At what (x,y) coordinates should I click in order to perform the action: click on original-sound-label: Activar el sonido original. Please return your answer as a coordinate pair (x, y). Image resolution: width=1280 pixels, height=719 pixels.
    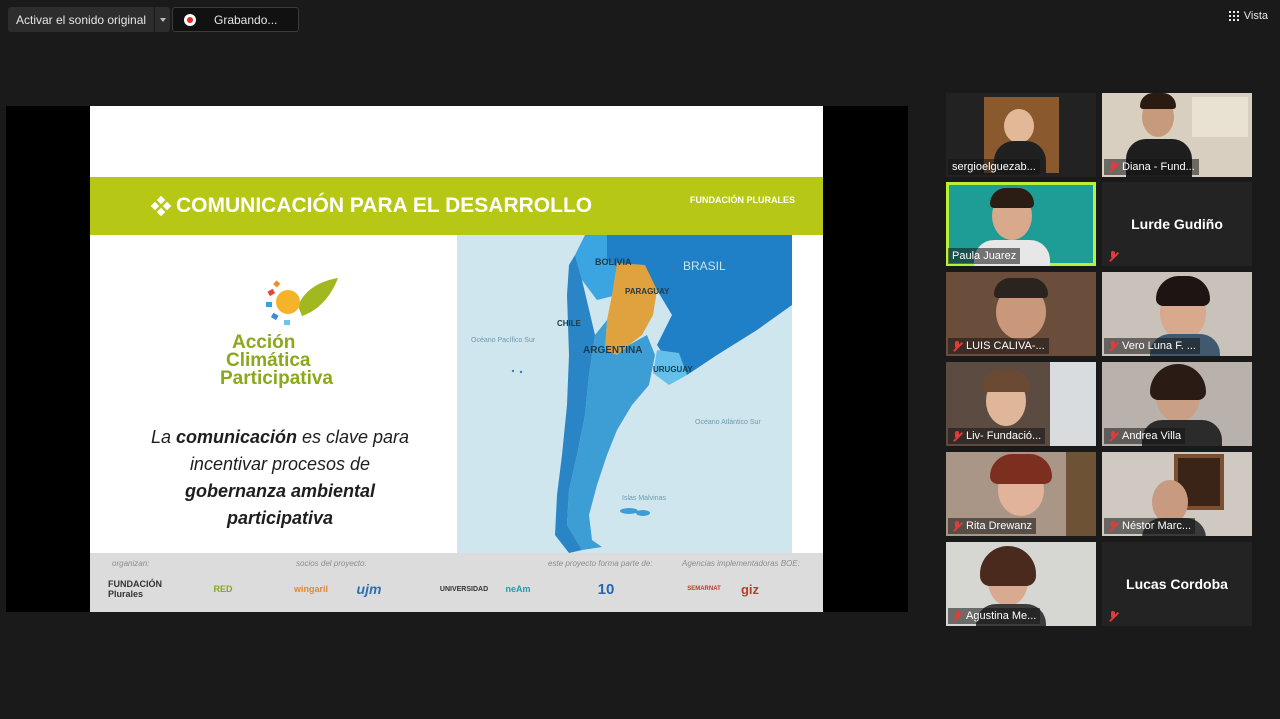
    Looking at the image, I should click on (81, 19).